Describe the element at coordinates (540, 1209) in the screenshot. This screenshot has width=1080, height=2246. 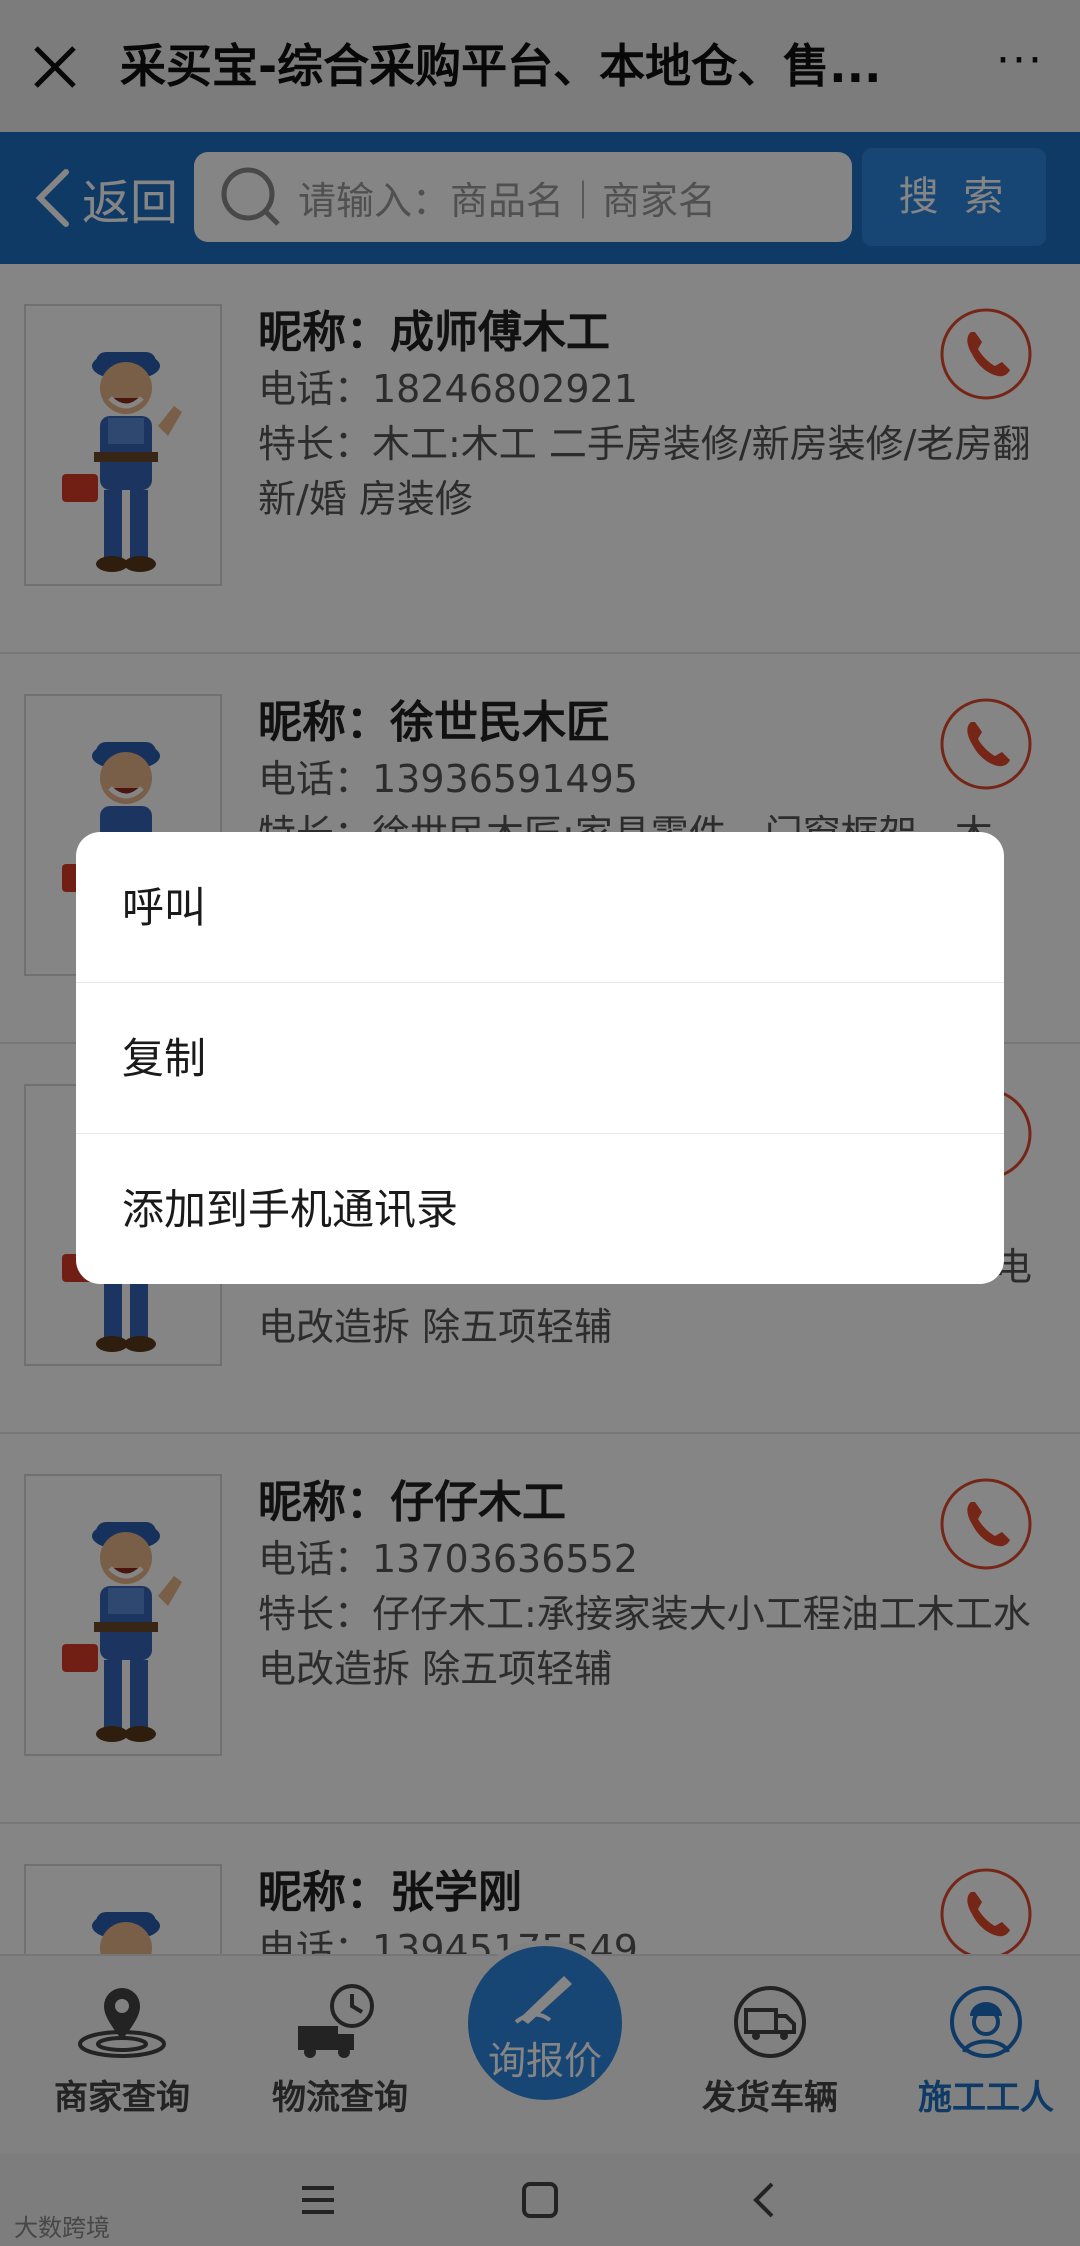
I see `add-contact-option: 添加到手机通讯录` at that location.